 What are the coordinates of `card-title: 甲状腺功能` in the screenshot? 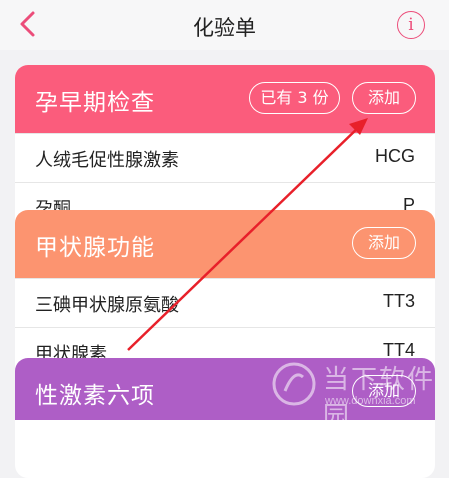 It's located at (95, 248).